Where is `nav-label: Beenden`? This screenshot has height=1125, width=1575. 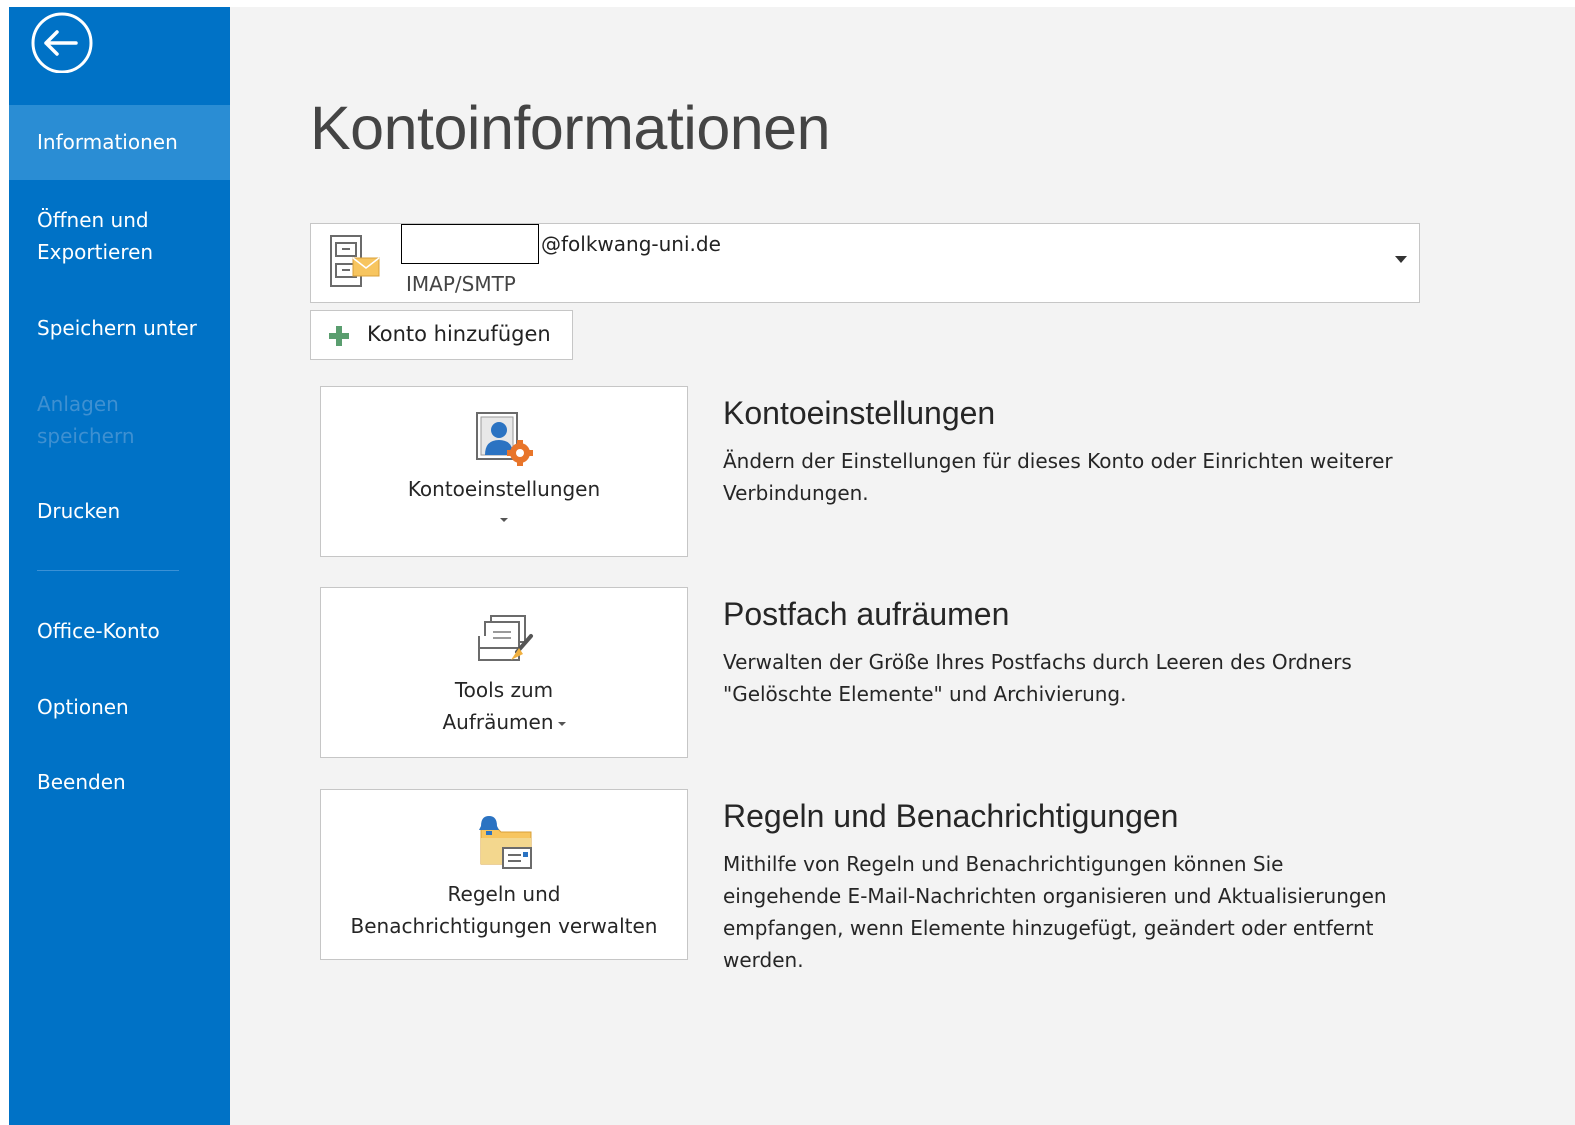 nav-label: Beenden is located at coordinates (81, 782).